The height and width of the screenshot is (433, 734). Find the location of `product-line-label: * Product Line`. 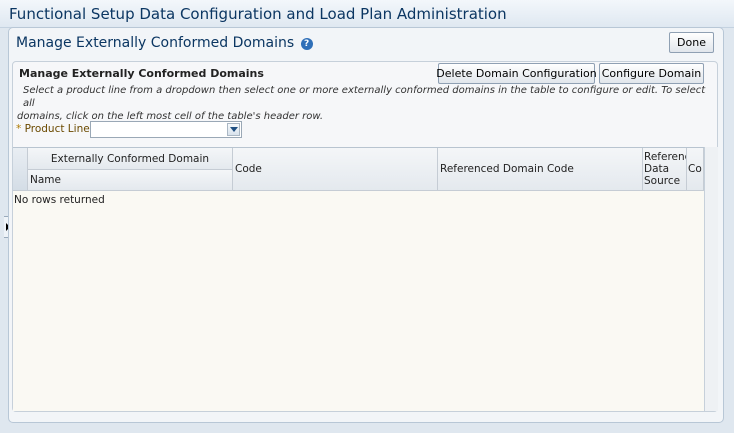

product-line-label: * Product Line is located at coordinates (53, 129).